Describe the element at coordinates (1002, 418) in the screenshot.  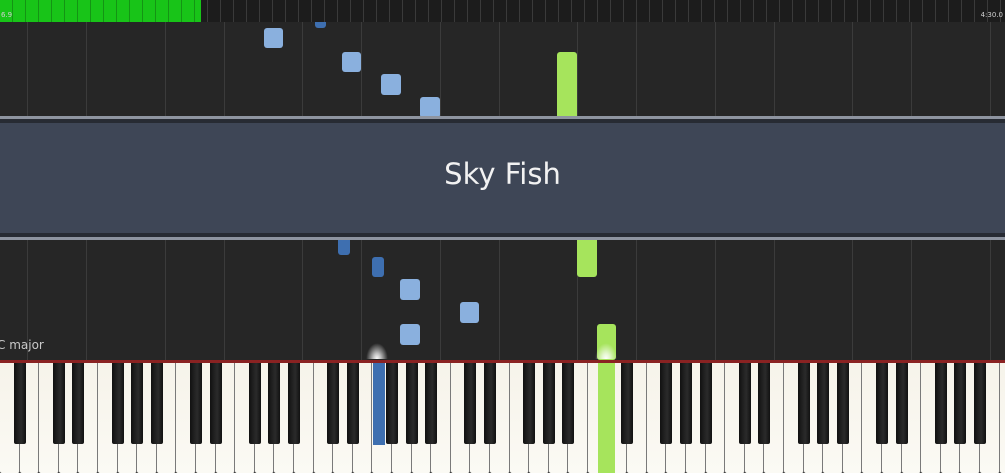
I see `piano-white-key` at that location.